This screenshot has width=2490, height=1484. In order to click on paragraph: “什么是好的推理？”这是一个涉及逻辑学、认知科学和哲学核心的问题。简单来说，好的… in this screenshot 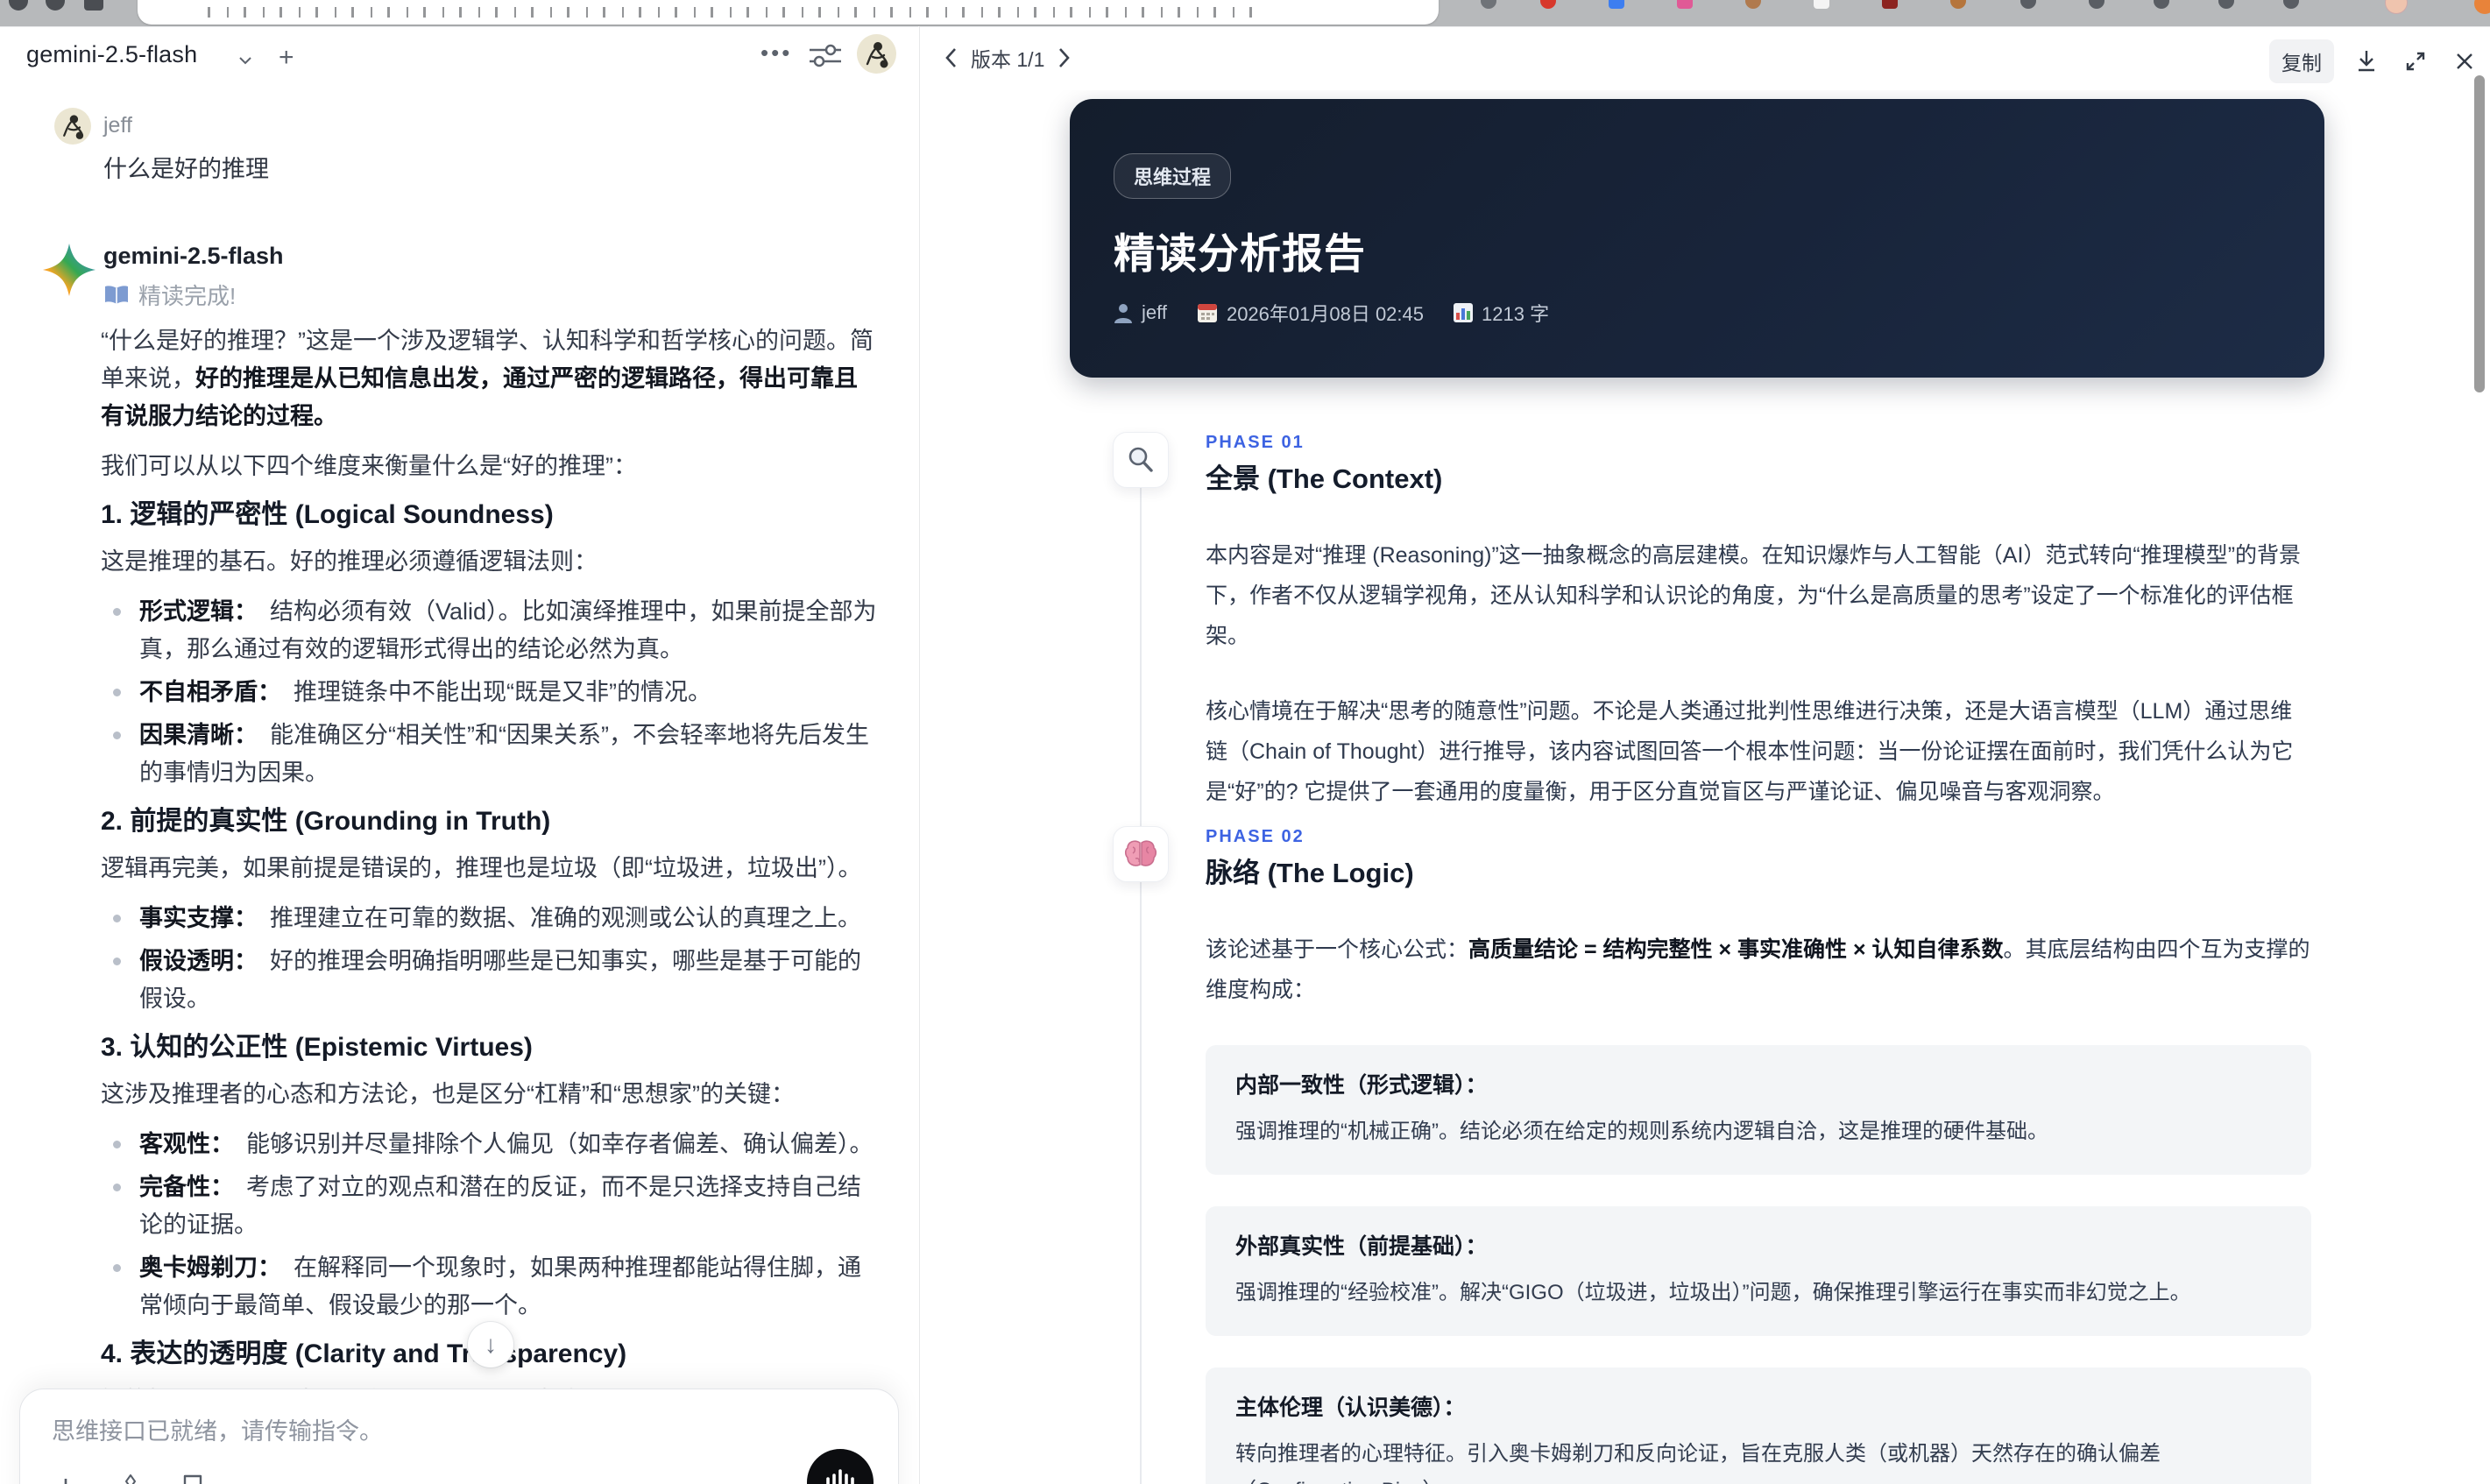, I will do `click(488, 379)`.